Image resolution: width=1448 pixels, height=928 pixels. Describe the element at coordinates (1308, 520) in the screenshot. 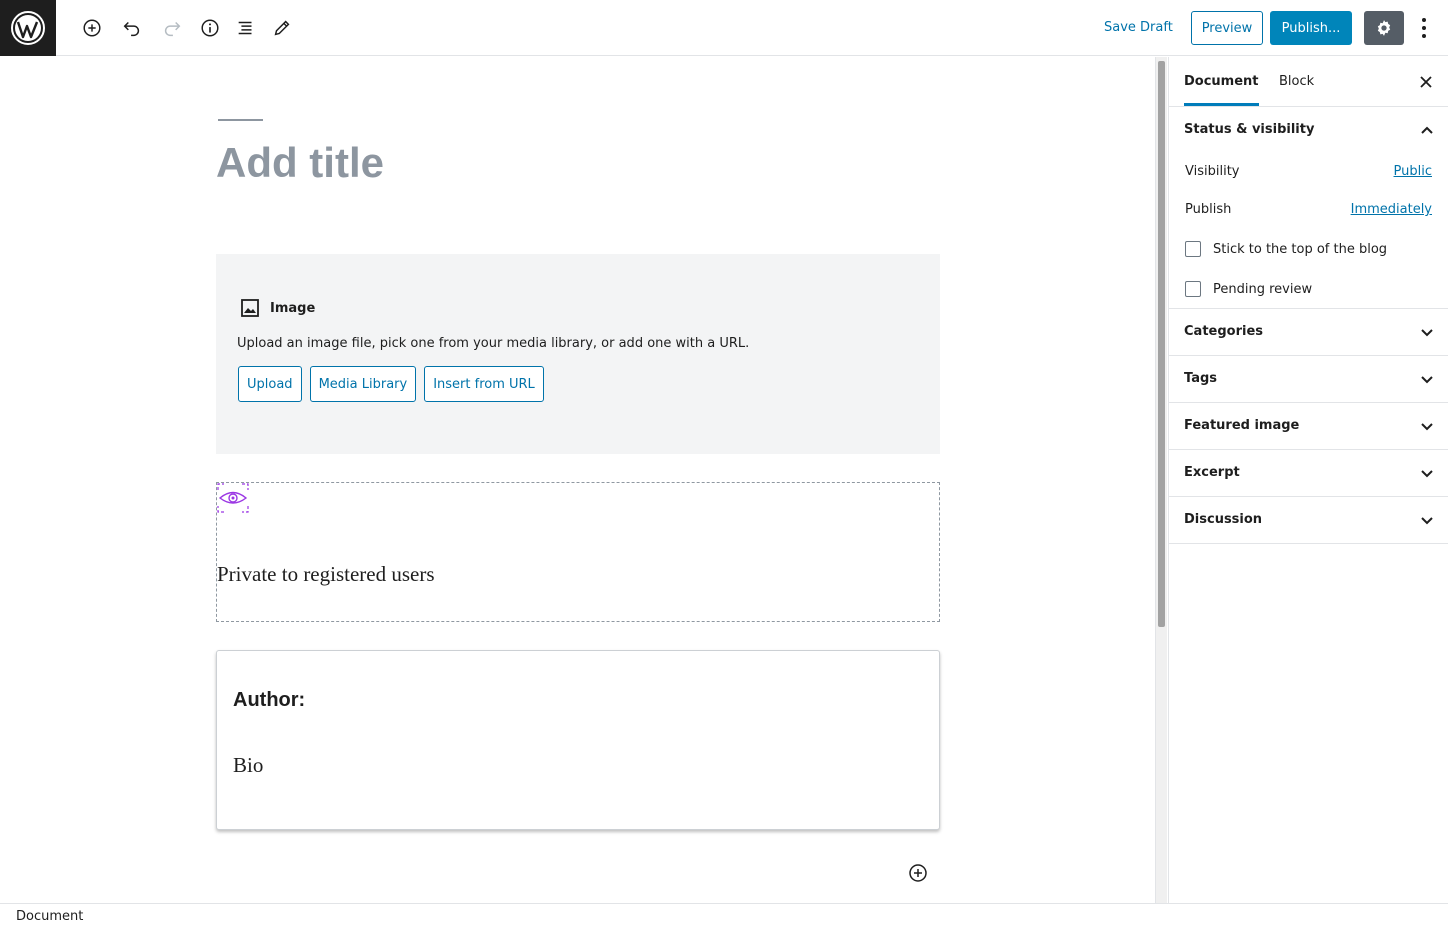

I see `panel-discussion: Discussion` at that location.